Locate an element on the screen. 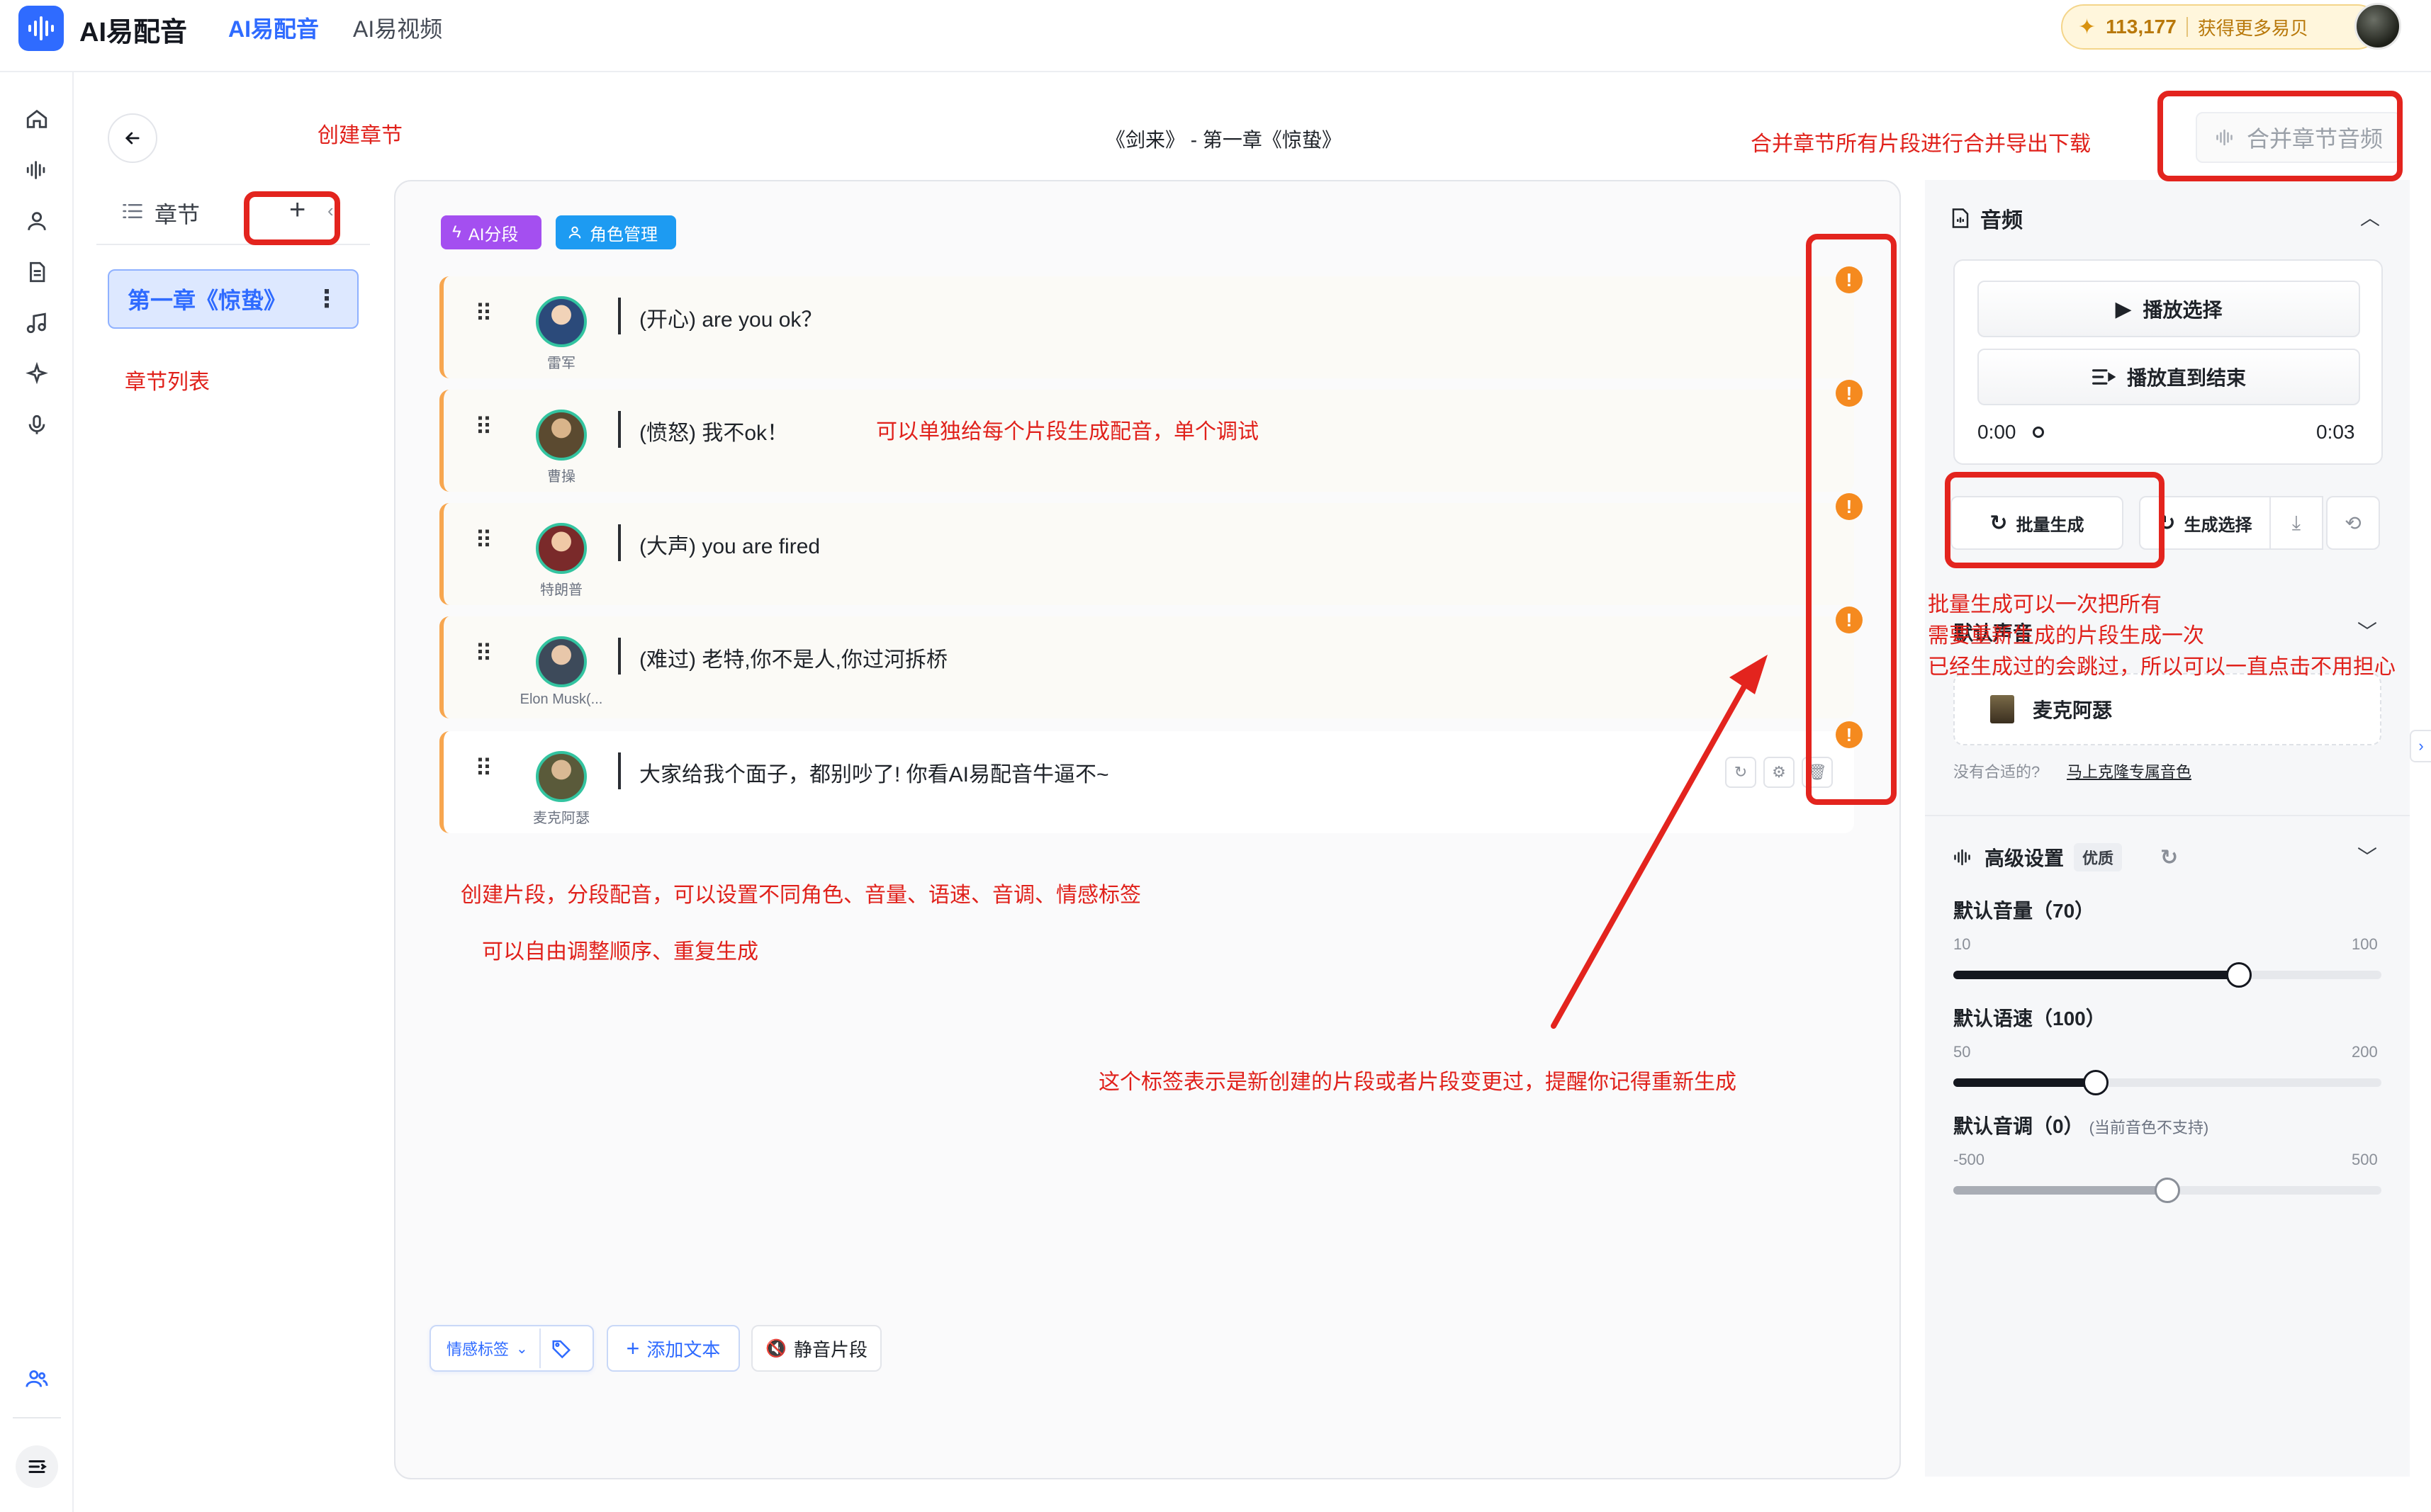 The height and width of the screenshot is (1512, 2431). get-more-coins-link: 获得更多易贝 is located at coordinates (2253, 27).